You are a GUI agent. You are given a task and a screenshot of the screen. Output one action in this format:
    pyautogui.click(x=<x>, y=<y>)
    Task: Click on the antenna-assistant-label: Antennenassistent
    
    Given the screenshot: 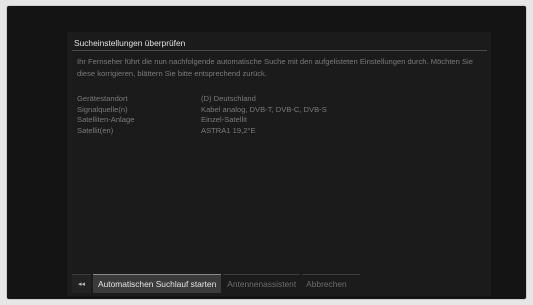 What is the action you would take?
    pyautogui.click(x=262, y=284)
    